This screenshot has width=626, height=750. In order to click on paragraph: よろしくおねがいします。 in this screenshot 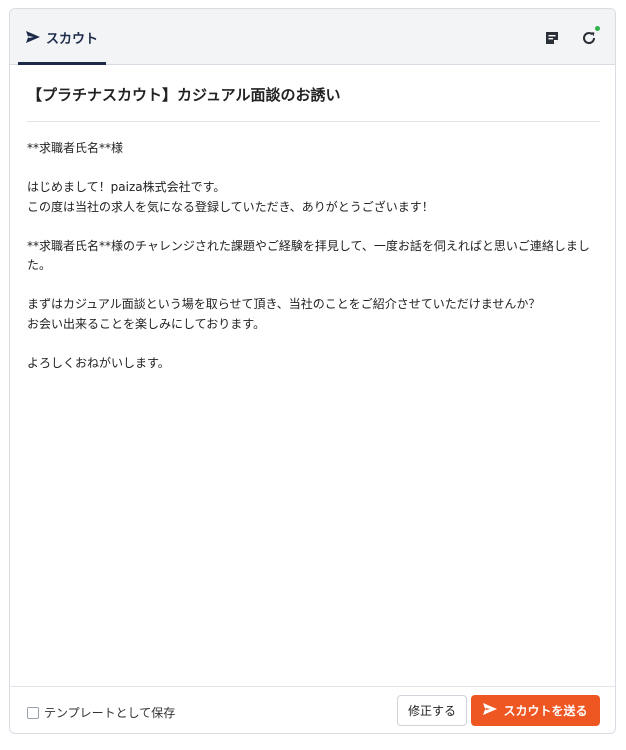, I will do `click(315, 364)`.